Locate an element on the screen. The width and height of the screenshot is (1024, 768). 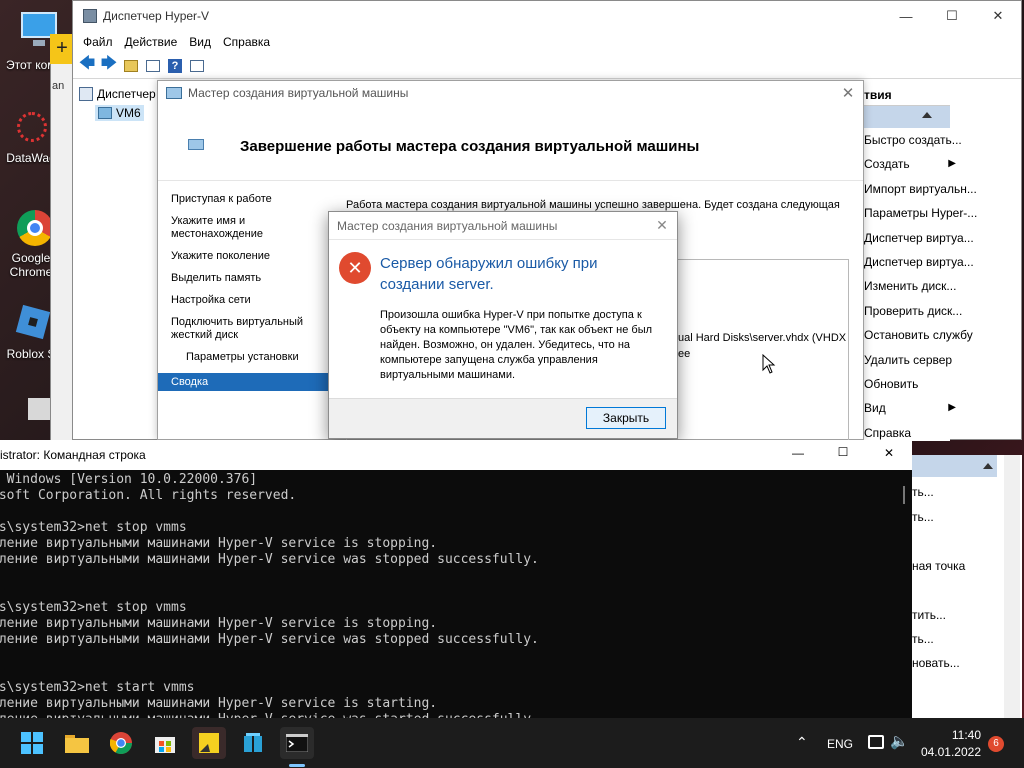
up-folder-icon is located at coordinates (131, 66).